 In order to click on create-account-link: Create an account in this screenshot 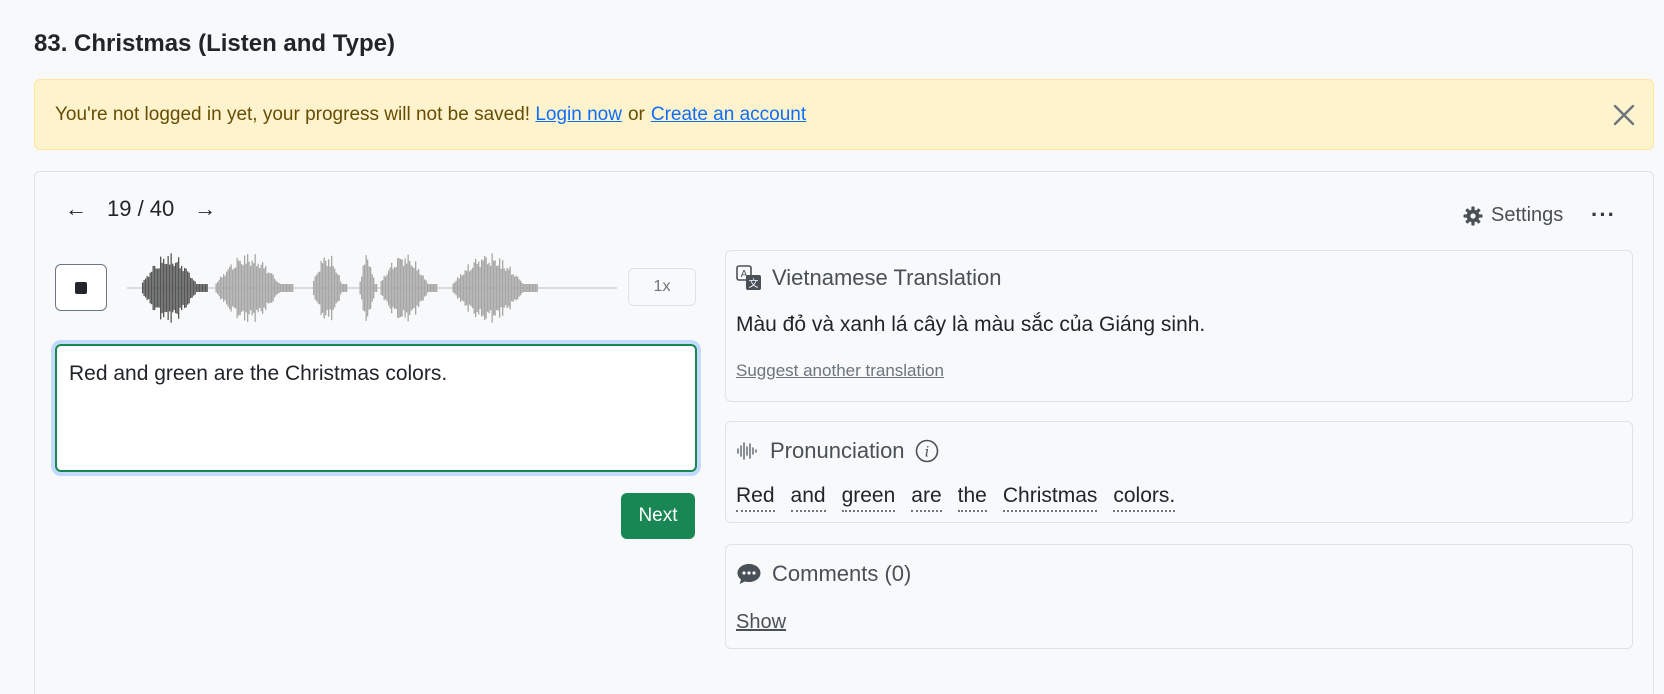, I will do `click(728, 115)`.